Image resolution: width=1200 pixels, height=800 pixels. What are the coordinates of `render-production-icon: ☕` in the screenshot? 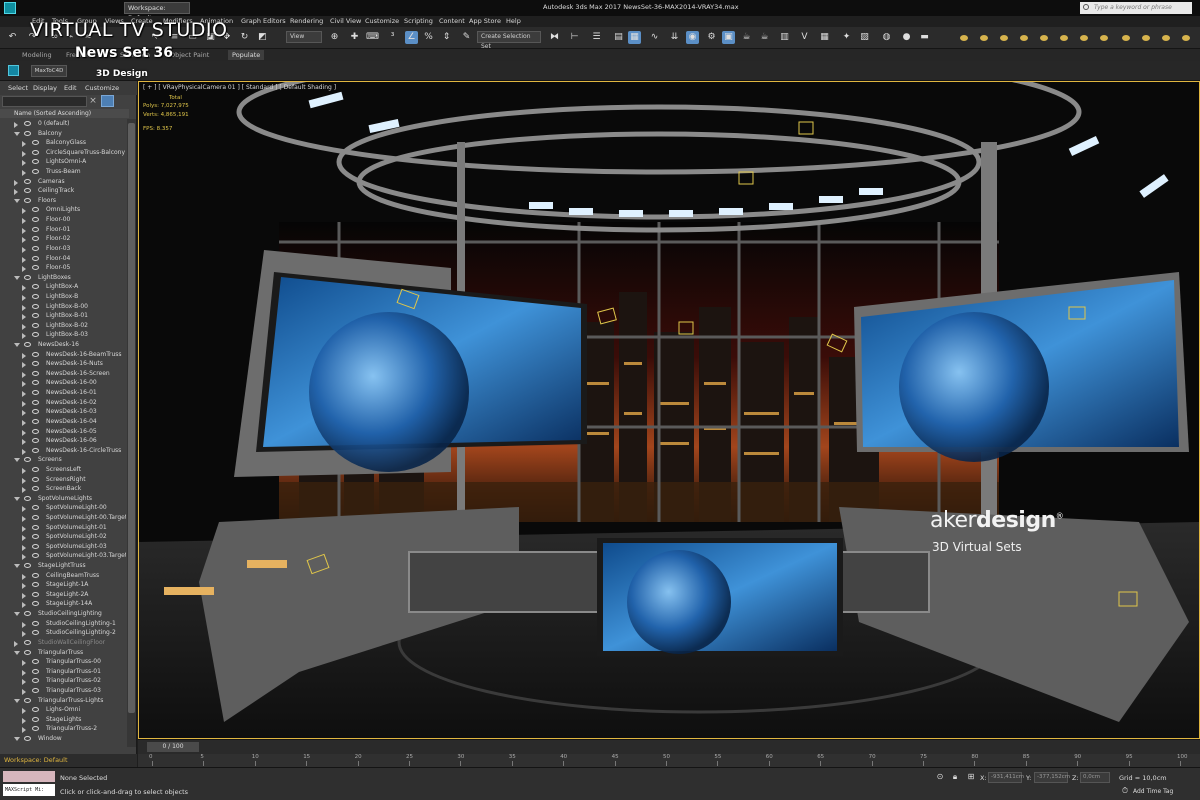 It's located at (746, 37).